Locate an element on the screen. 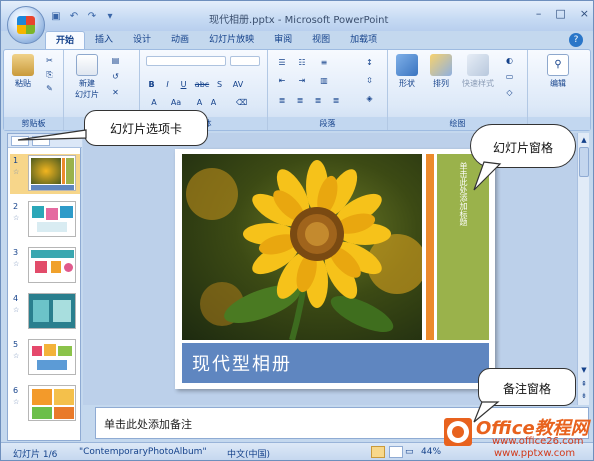 This screenshot has width=594, height=461. line-spacing-icon: ≡ is located at coordinates (324, 62).